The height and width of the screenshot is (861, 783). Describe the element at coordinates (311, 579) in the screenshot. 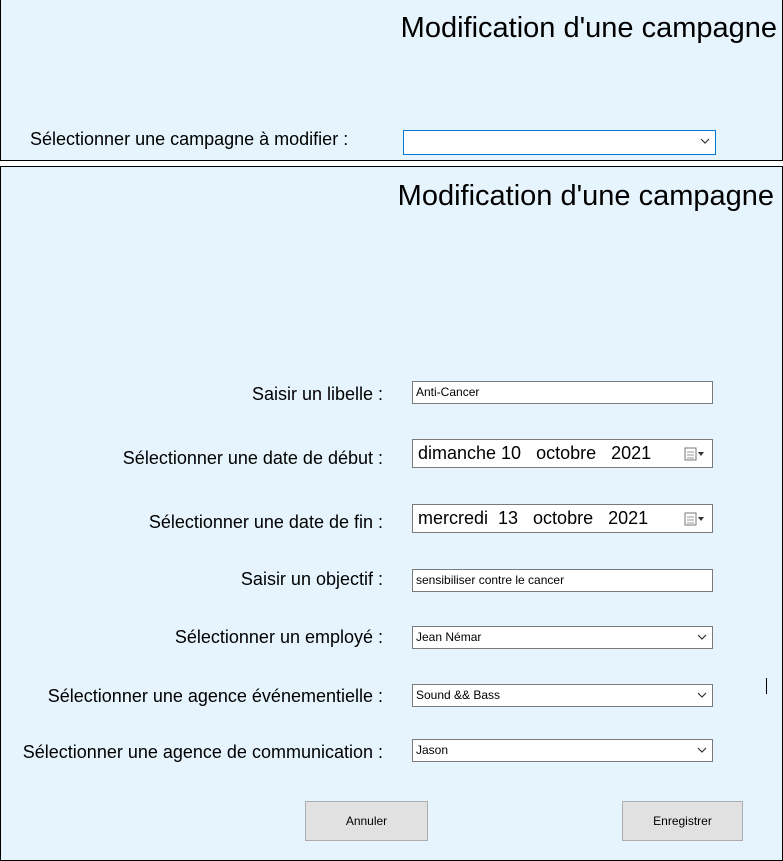

I see `objectif-label: Saisir un objectif :` at that location.